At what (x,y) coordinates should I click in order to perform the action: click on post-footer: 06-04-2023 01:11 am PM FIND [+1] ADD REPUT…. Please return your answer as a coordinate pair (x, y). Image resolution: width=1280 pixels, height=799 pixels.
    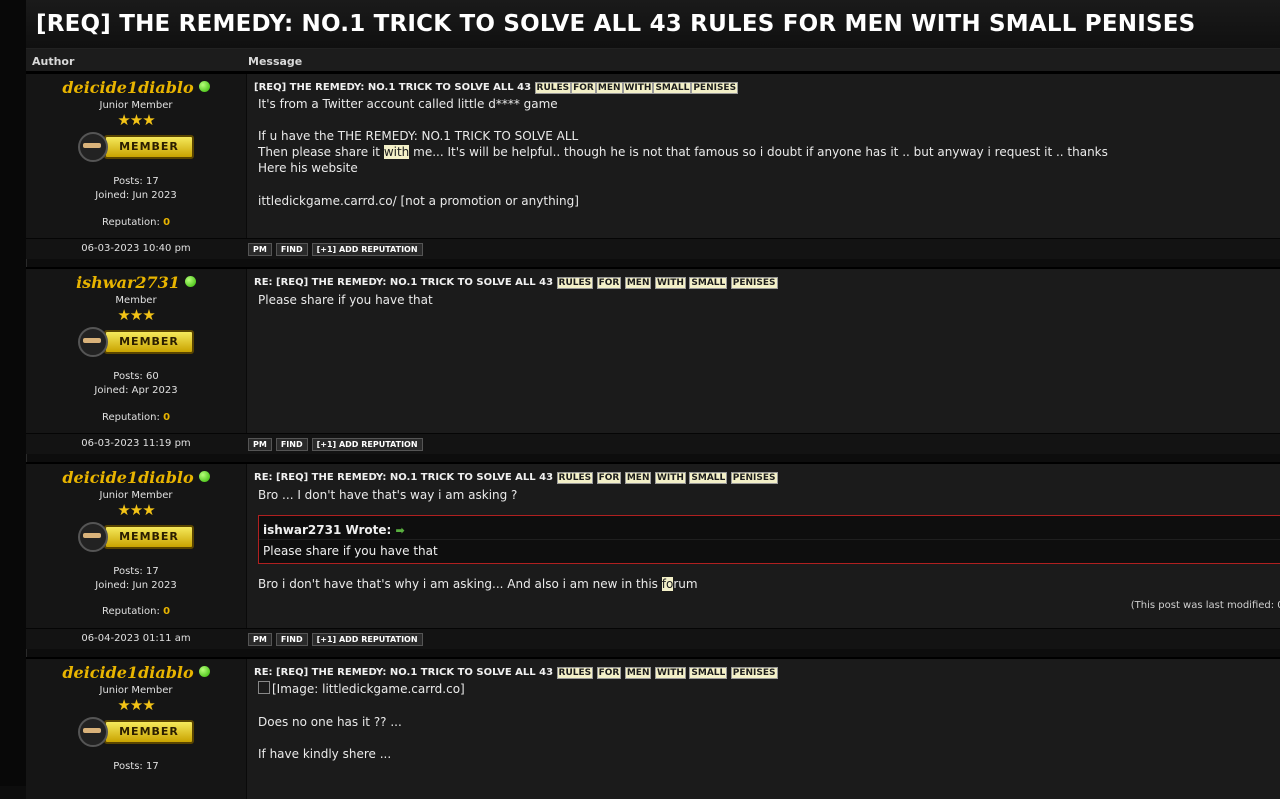
    Looking at the image, I should click on (653, 638).